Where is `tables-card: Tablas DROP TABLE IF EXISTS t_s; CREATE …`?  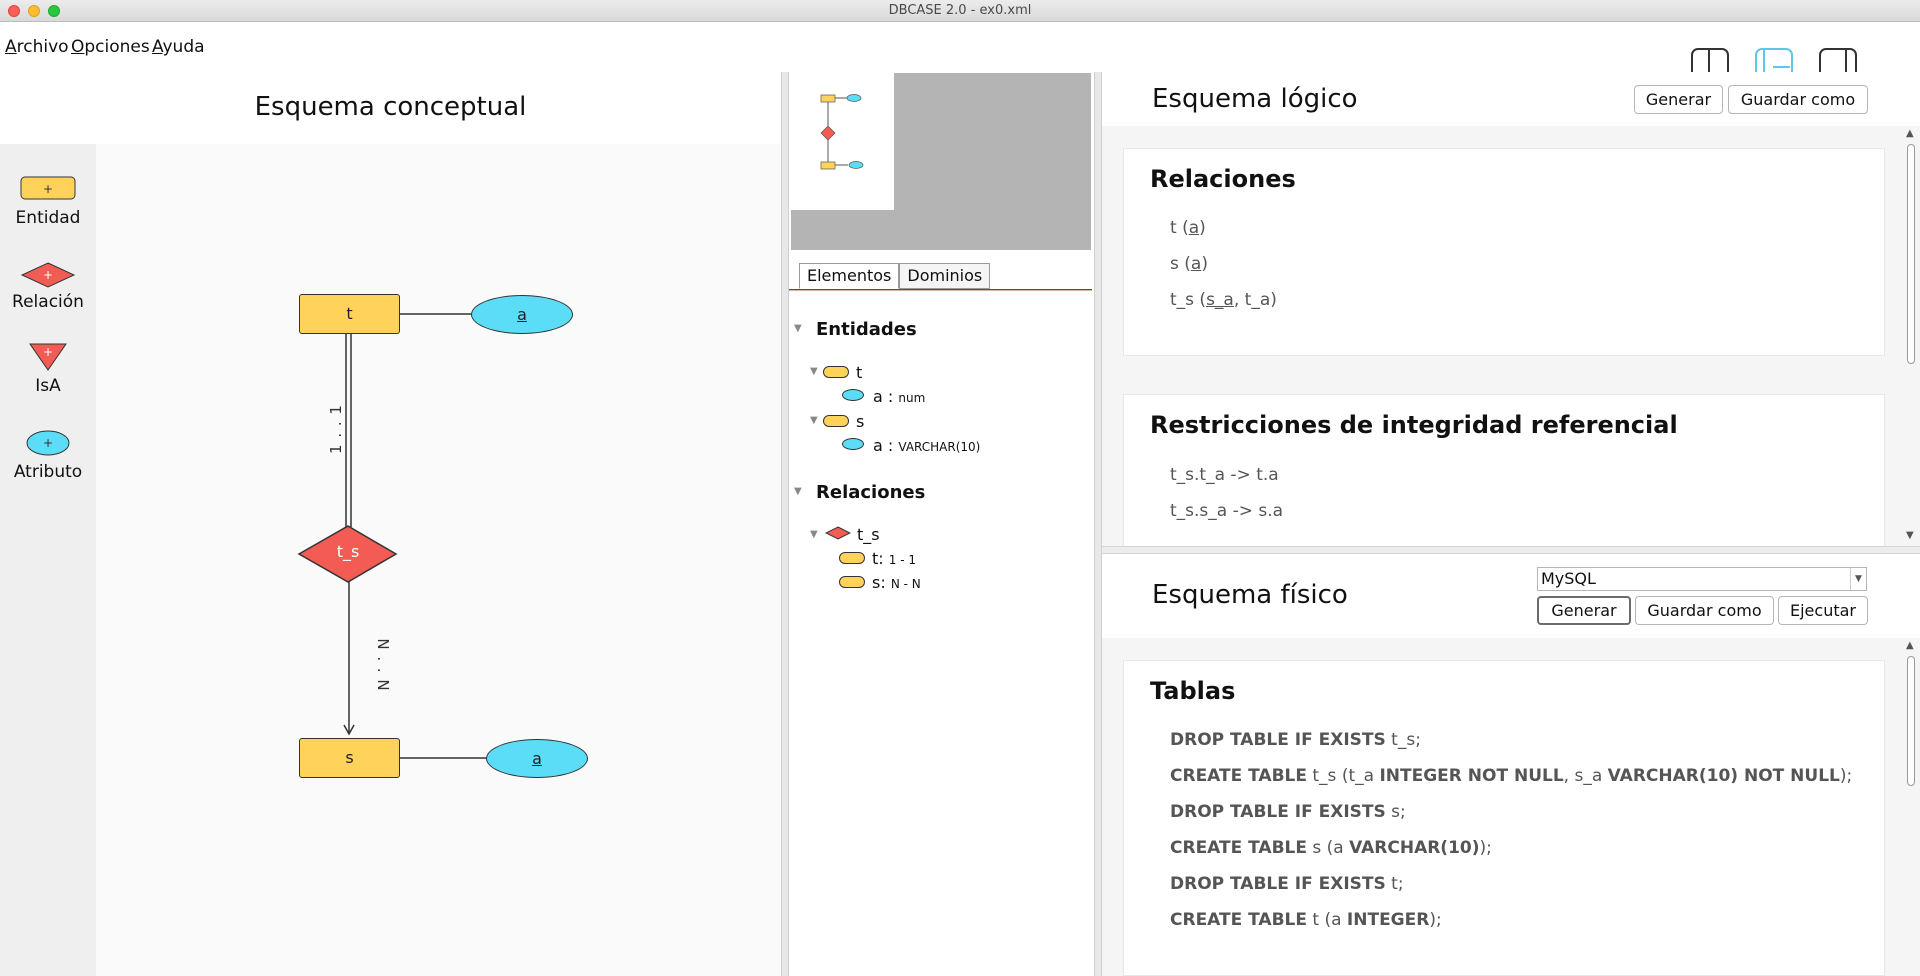 tables-card: Tablas DROP TABLE IF EXISTS t_s; CREATE … is located at coordinates (1504, 818).